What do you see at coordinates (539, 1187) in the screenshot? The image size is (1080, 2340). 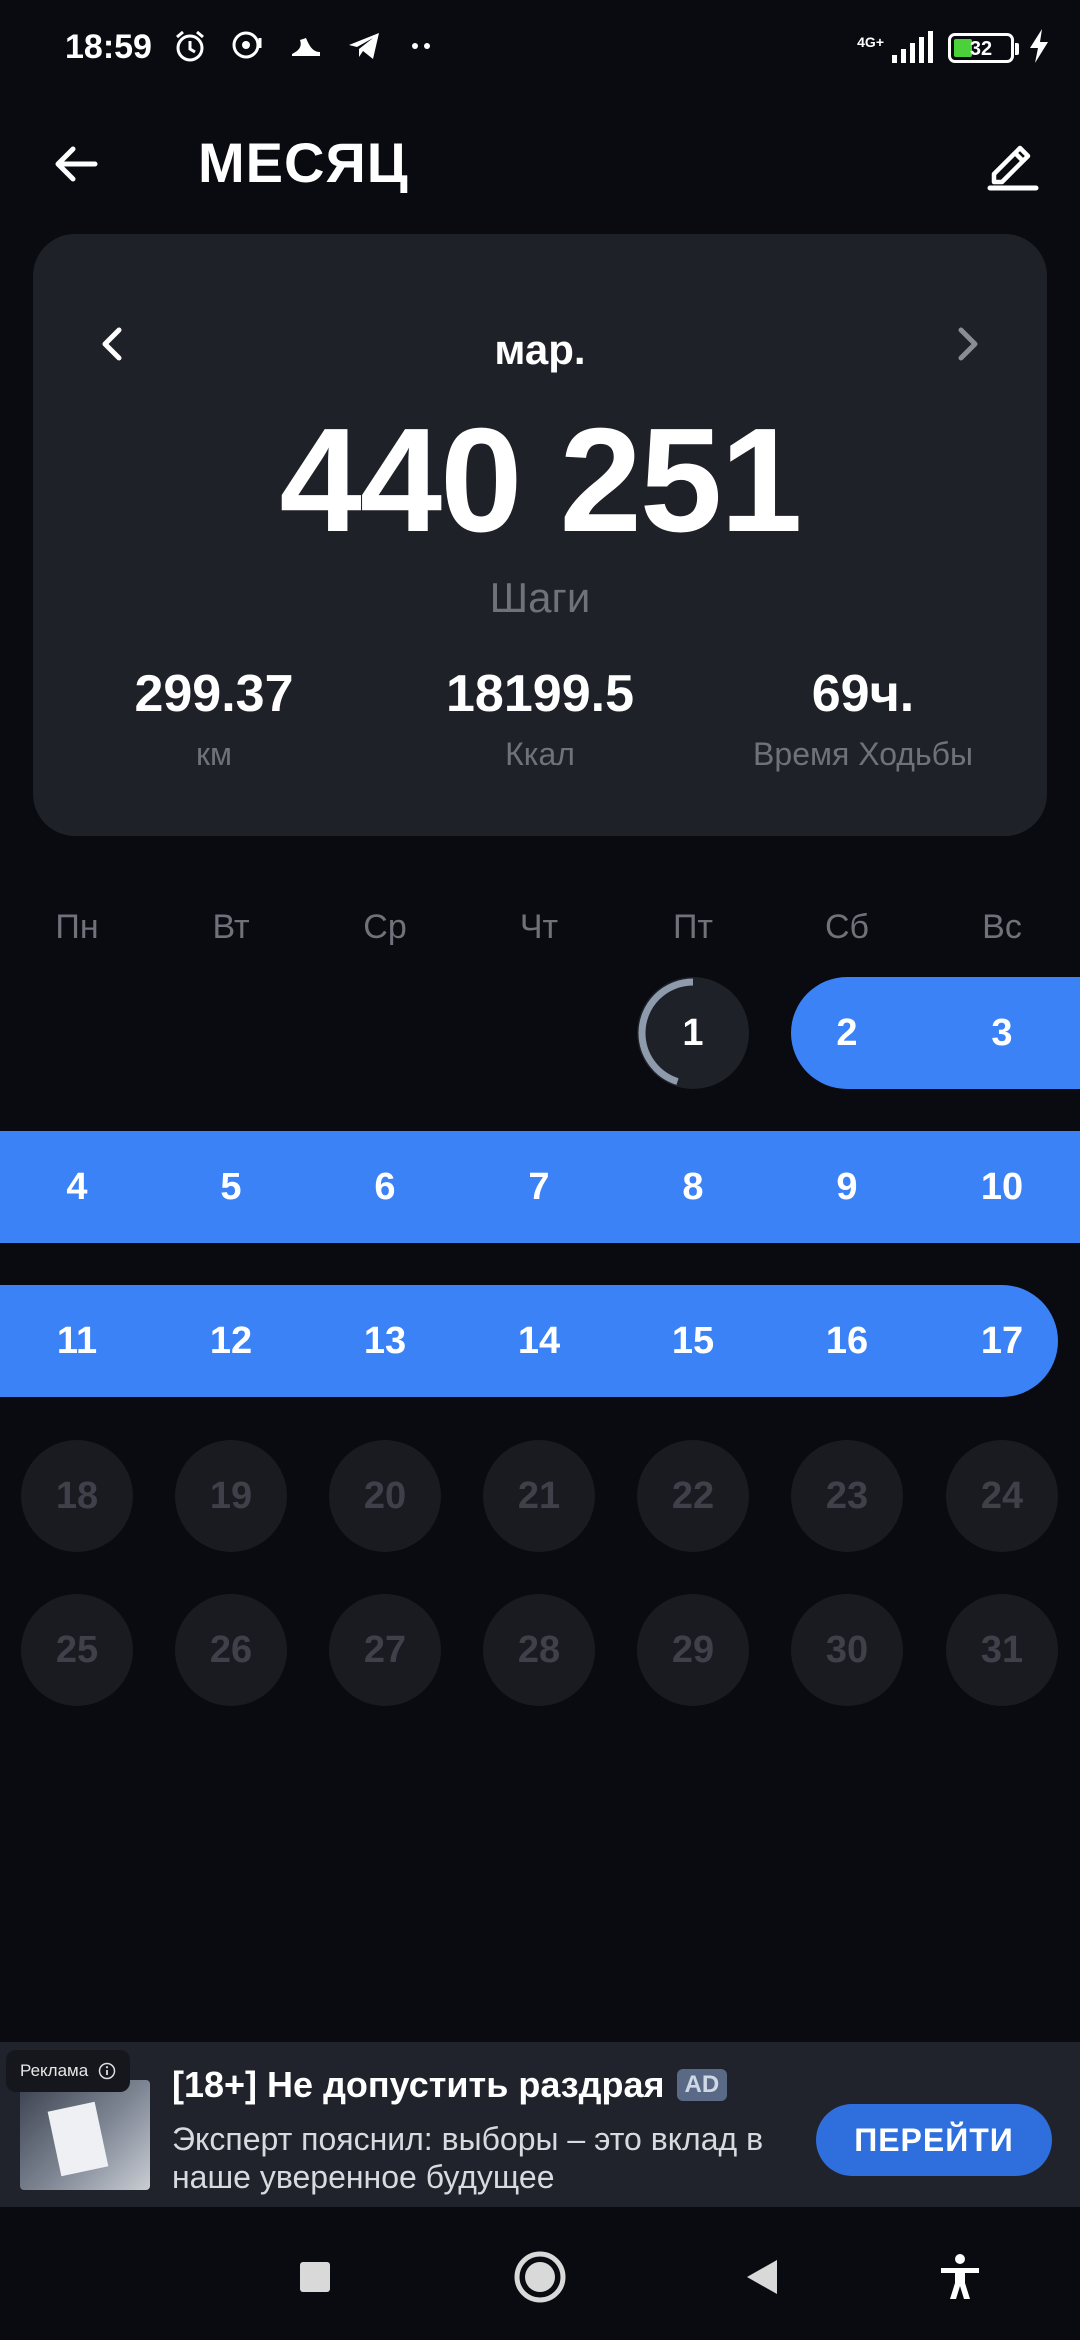 I see `calendar-day-goal-met: 7` at bounding box center [539, 1187].